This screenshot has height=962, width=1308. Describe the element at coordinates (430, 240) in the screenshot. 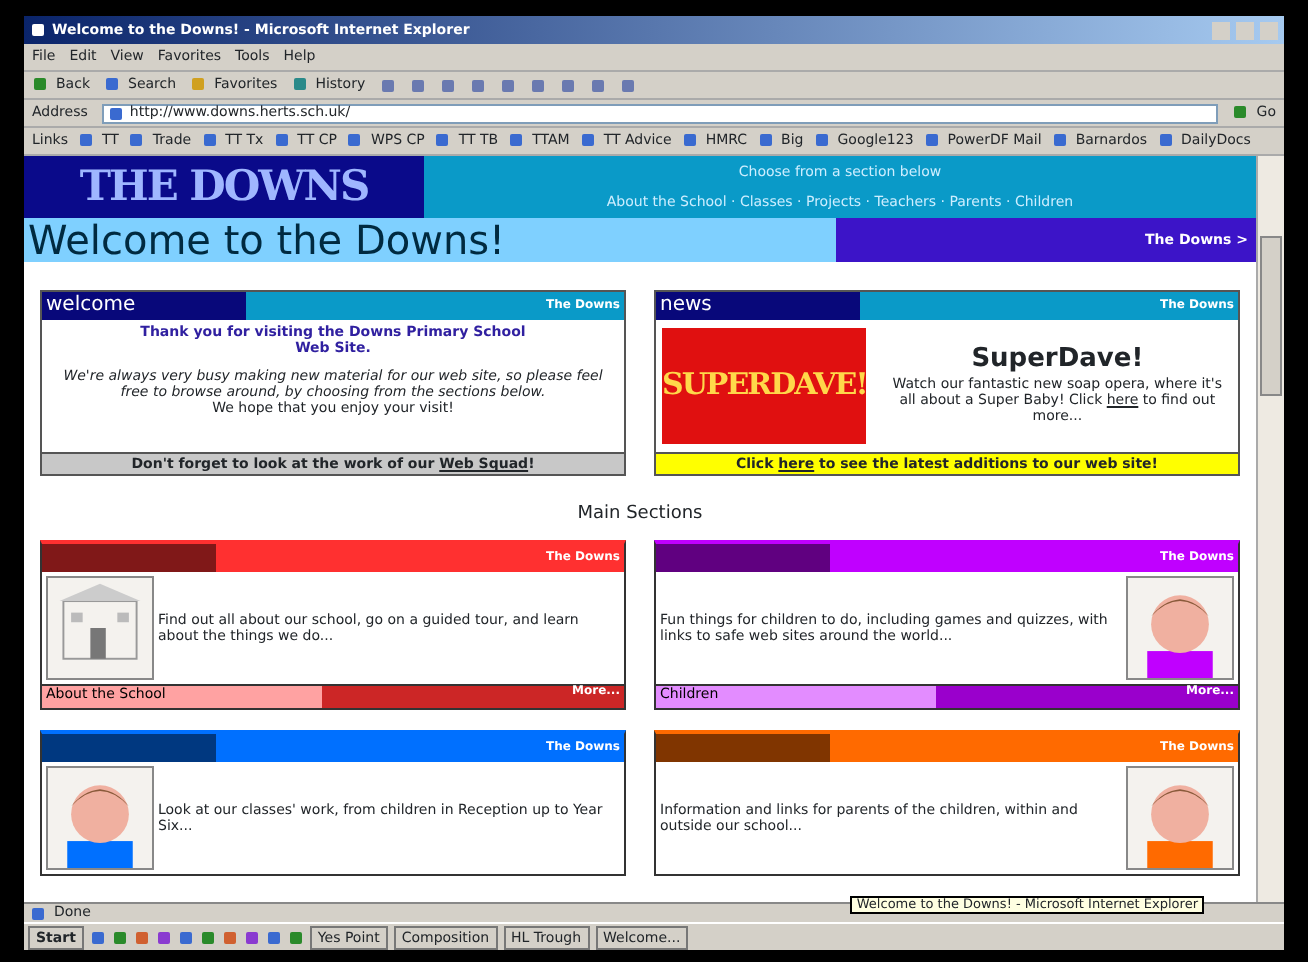

I see `page-heading: Welcome to the Downs!` at that location.